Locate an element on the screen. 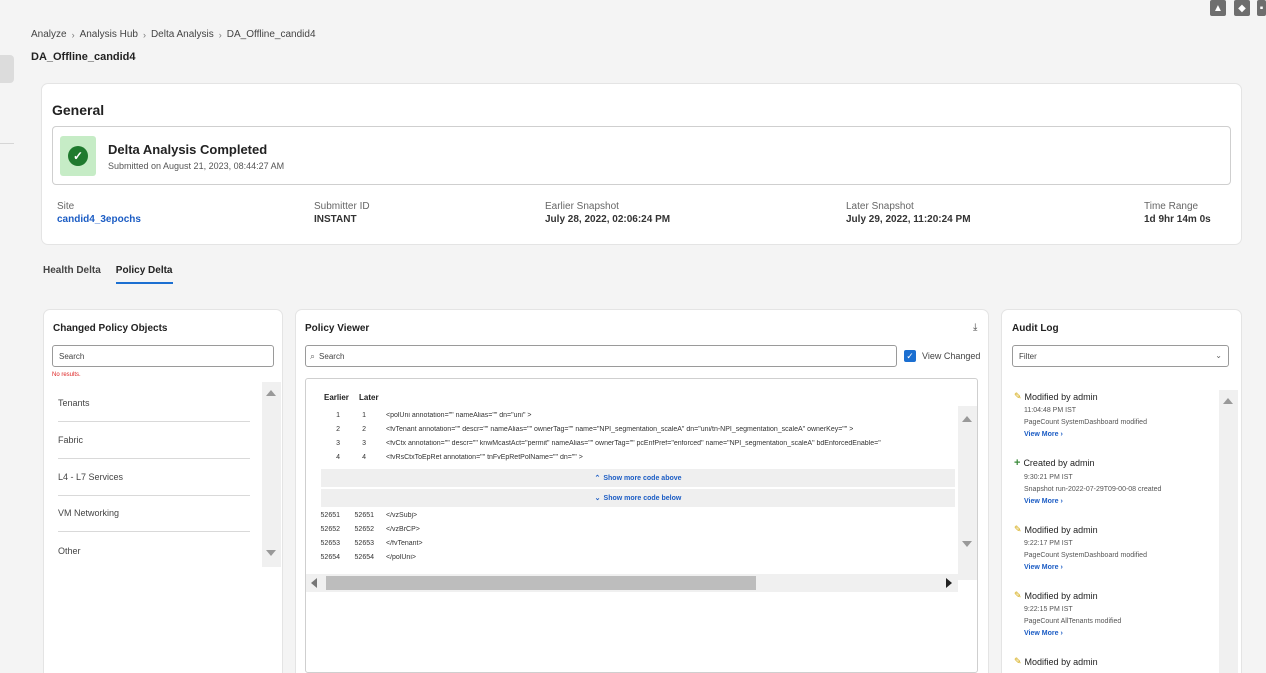 Image resolution: width=1266 pixels, height=673 pixels. show-more-below-button: ⌄ Show more code below is located at coordinates (638, 498).